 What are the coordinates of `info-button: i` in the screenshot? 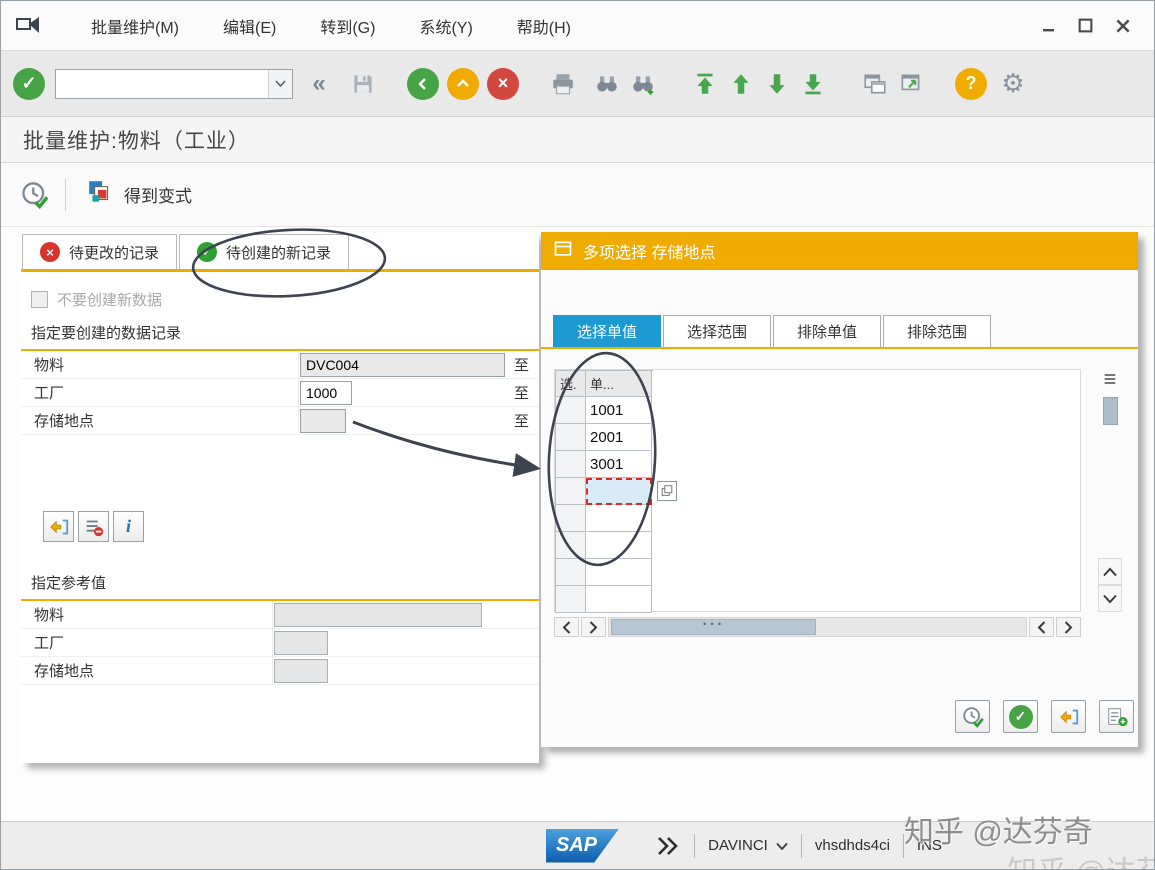 It's located at (128, 526).